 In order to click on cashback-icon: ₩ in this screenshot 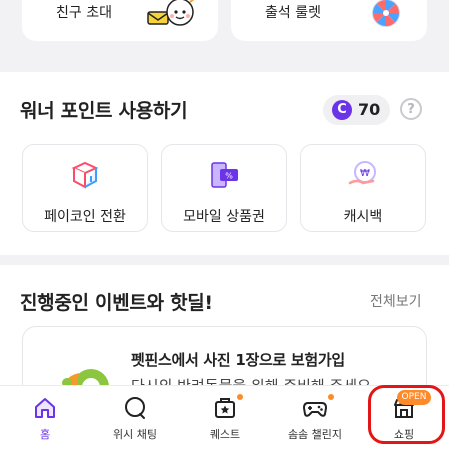, I will do `click(362, 173)`.